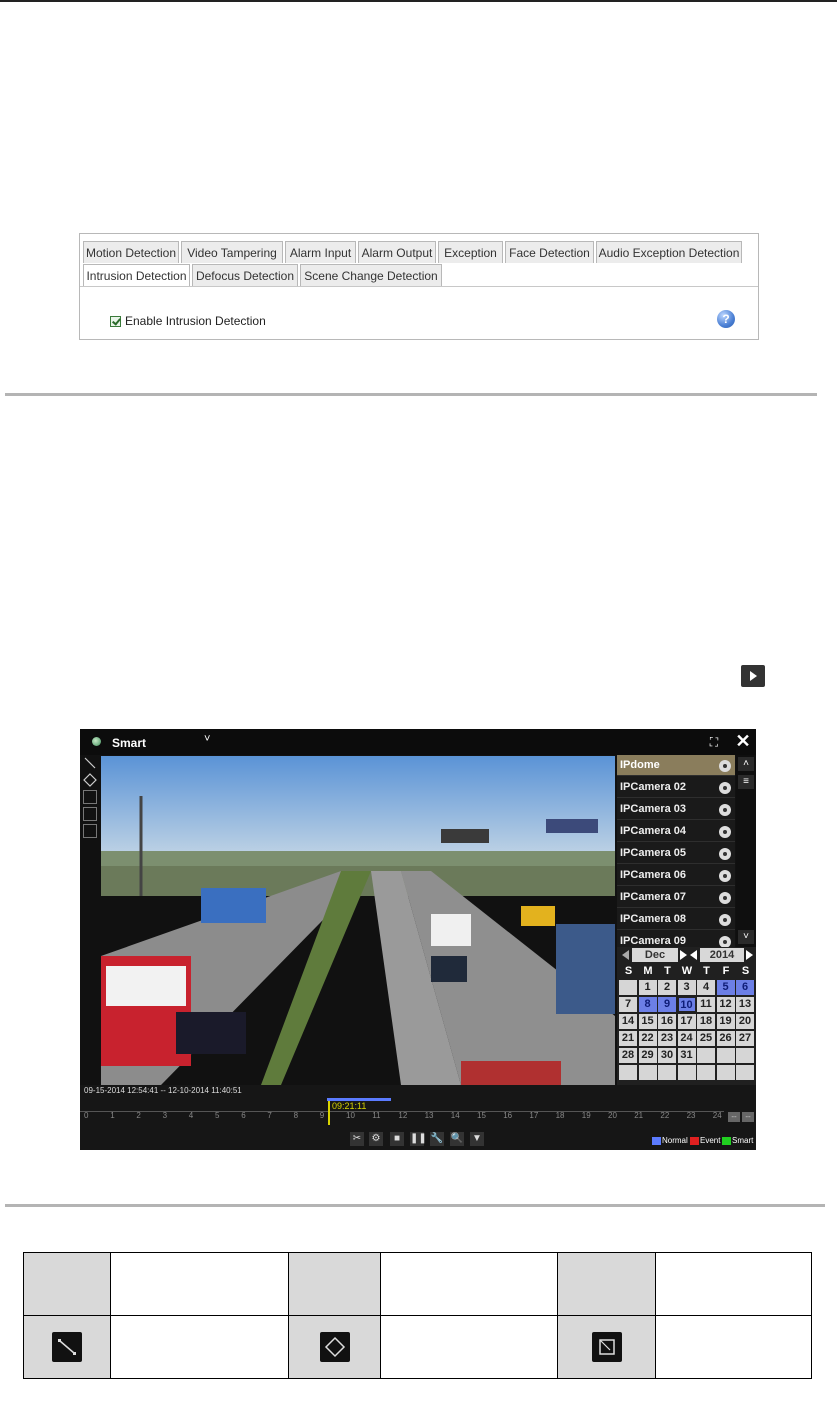  I want to click on menu-icon: ≡, so click(746, 782).